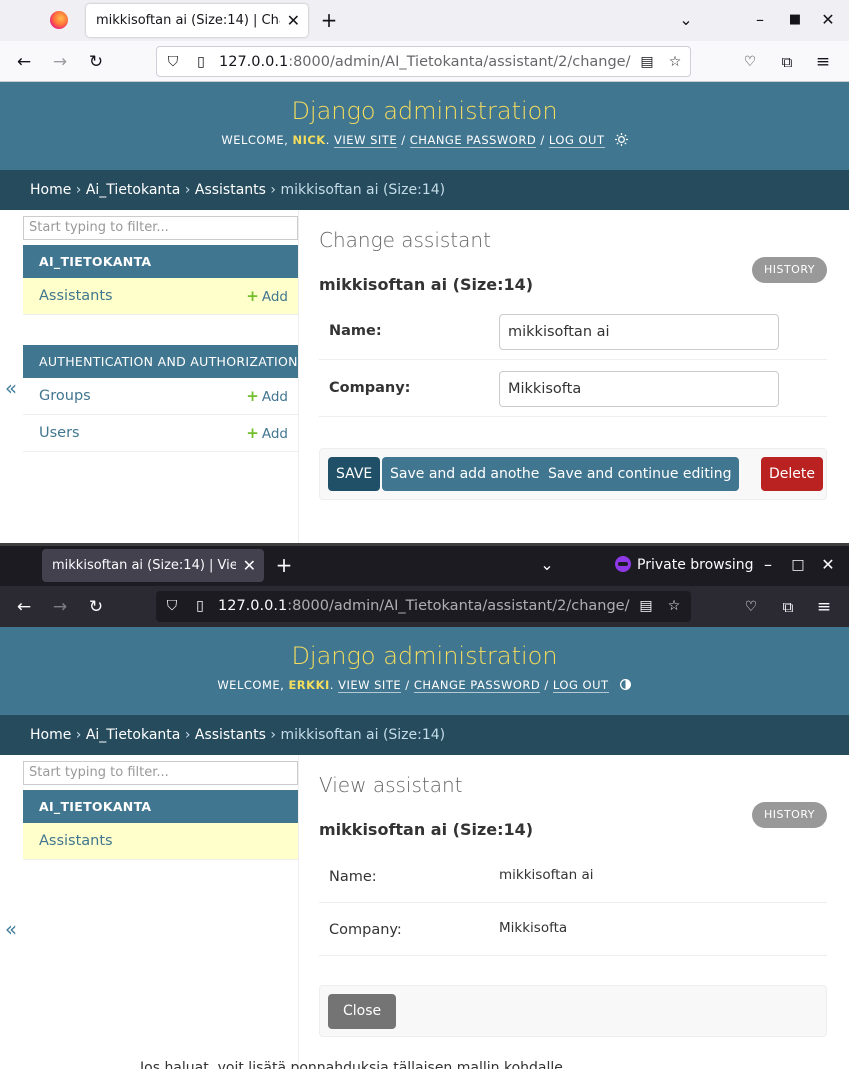 This screenshot has height=1069, width=849. I want to click on maximize-icon: ■, so click(795, 20).